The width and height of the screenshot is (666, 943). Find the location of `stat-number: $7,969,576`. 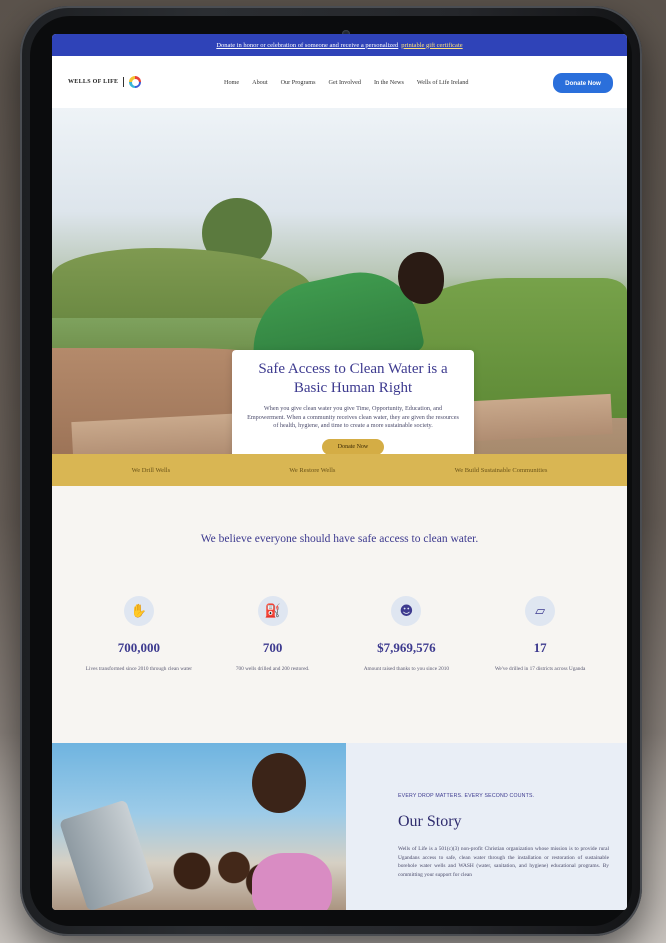

stat-number: $7,969,576 is located at coordinates (406, 647).